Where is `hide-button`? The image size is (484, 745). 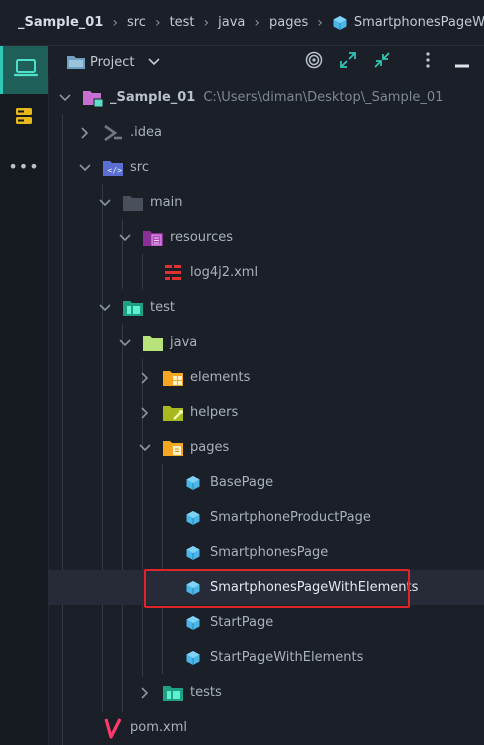 hide-button is located at coordinates (462, 62).